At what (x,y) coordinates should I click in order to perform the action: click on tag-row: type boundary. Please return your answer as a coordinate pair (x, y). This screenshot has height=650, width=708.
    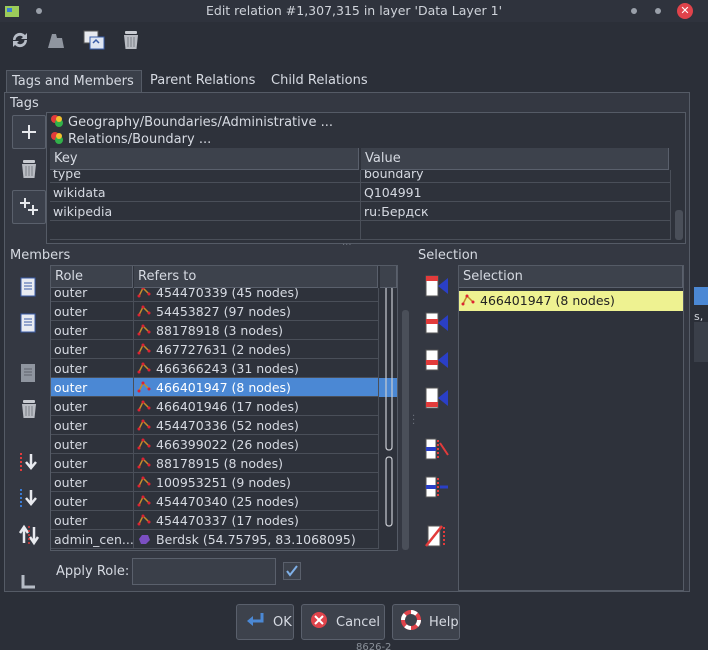
    Looking at the image, I should click on (360, 176).